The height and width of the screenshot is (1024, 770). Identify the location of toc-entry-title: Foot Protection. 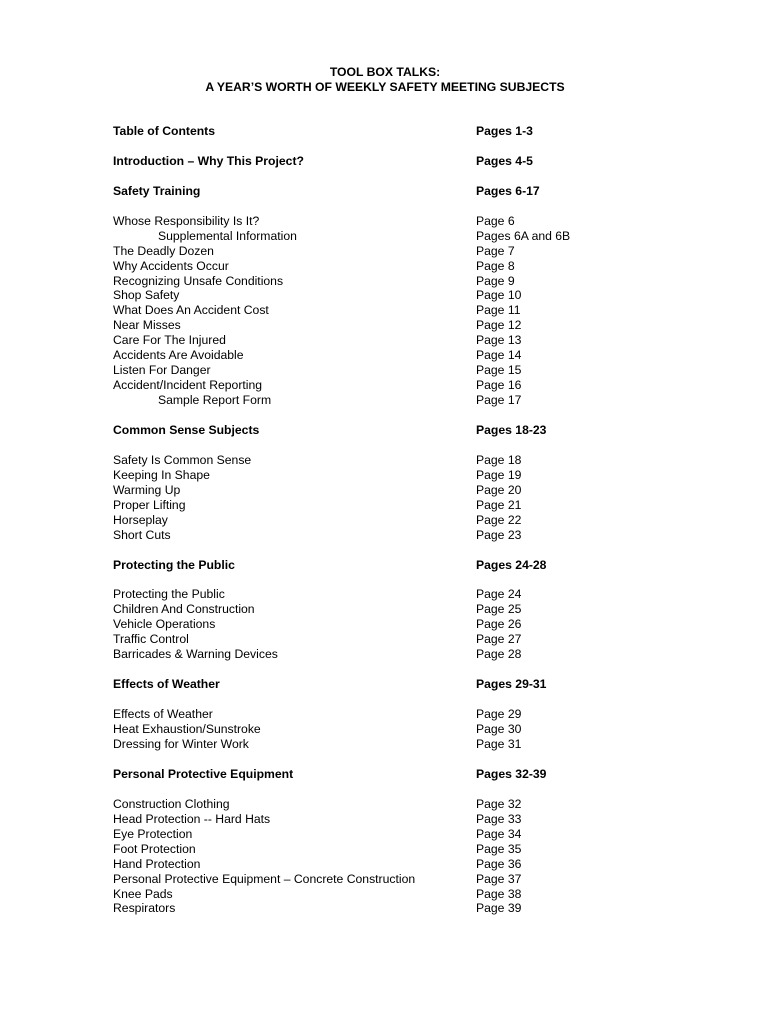
(154, 848).